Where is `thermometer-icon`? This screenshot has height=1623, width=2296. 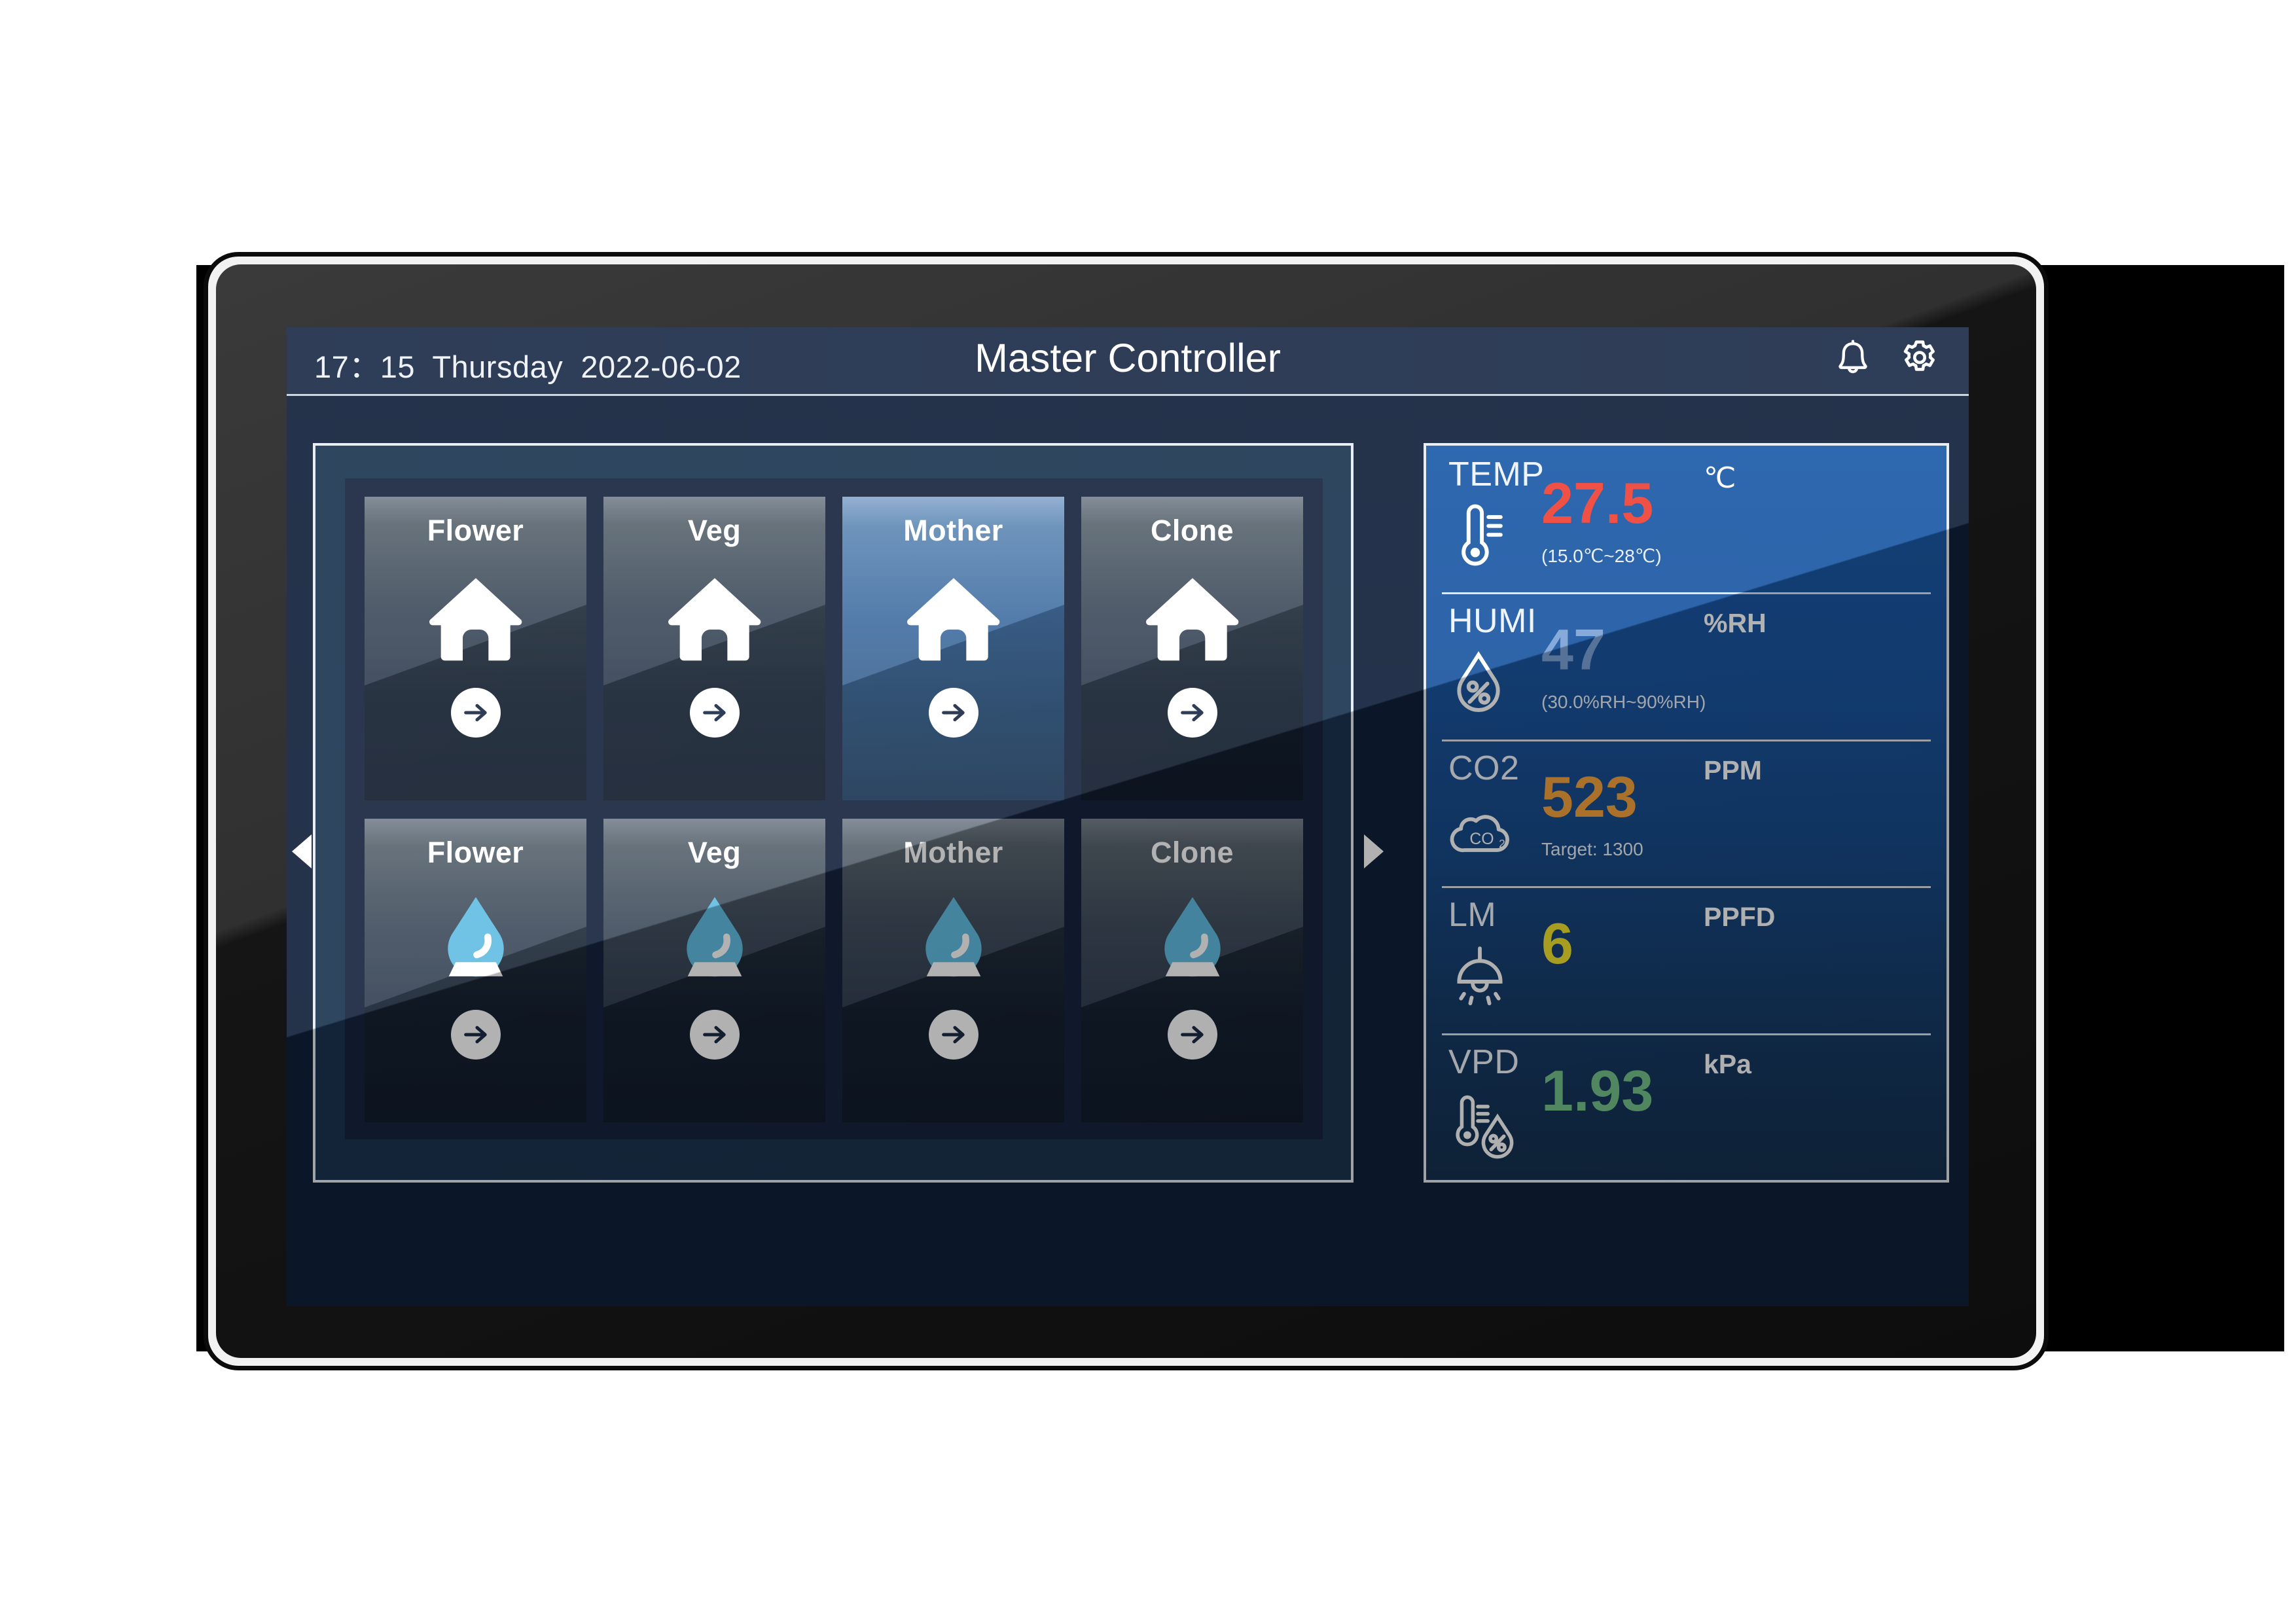 thermometer-icon is located at coordinates (1478, 537).